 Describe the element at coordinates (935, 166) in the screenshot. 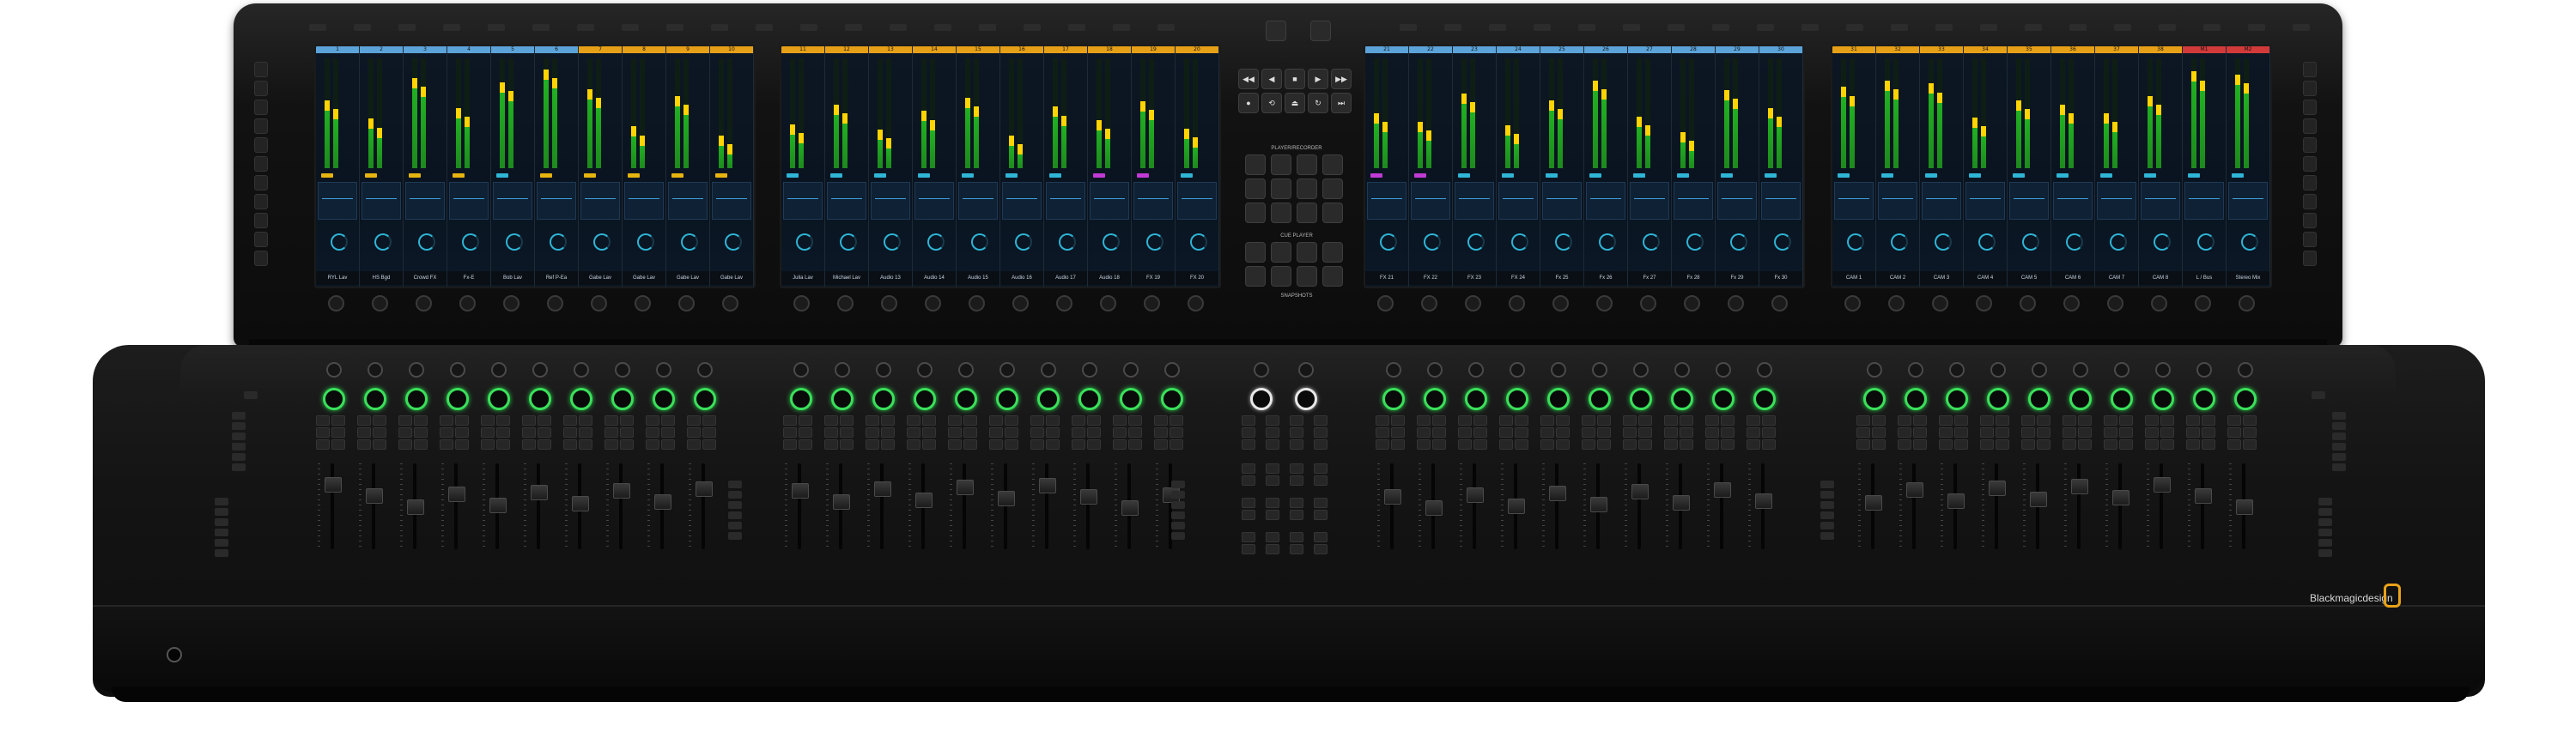

I see `channel-strip: 14 Audio 14` at that location.